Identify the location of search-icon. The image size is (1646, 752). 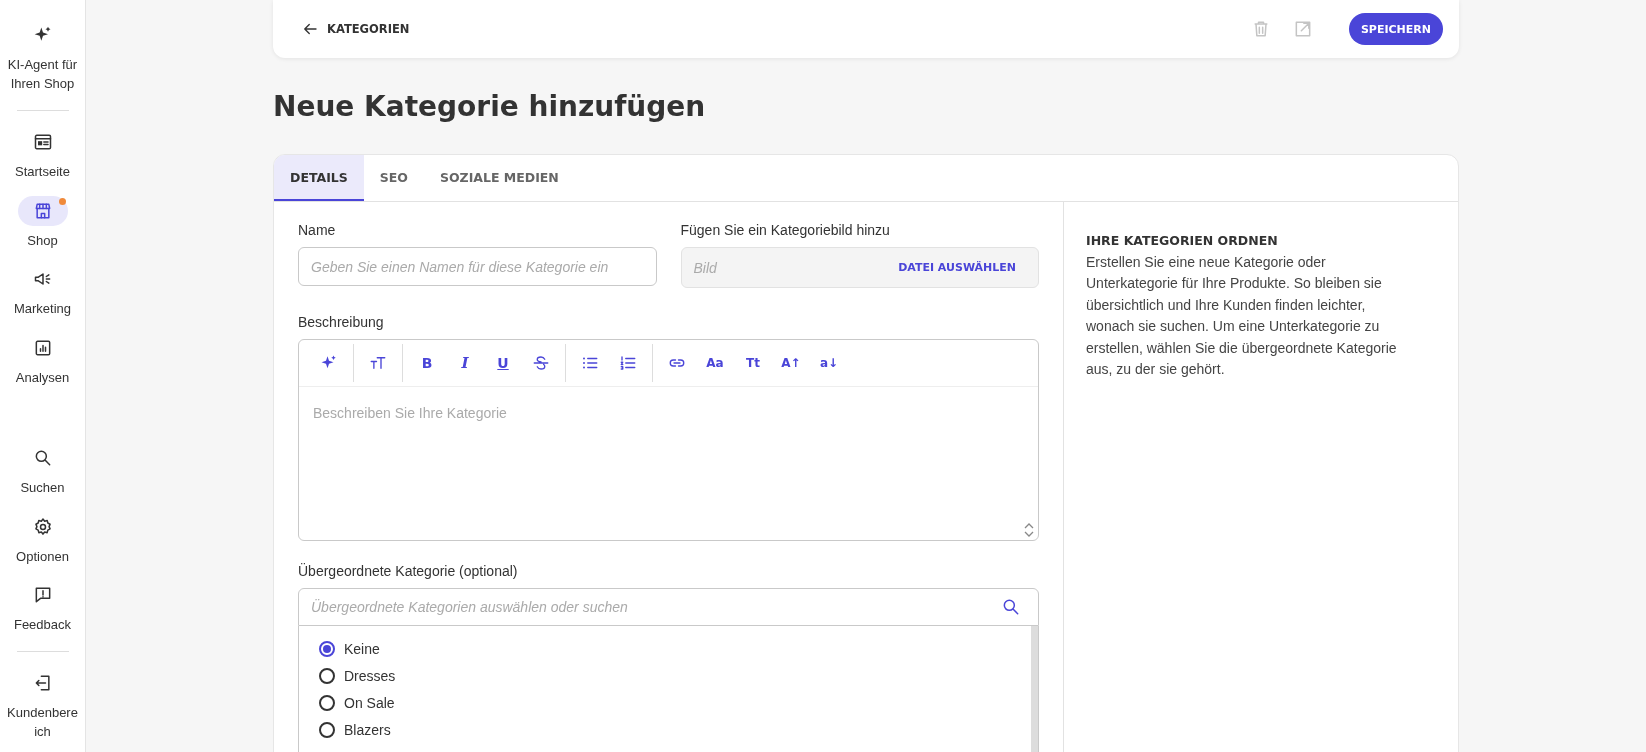
(1011, 607).